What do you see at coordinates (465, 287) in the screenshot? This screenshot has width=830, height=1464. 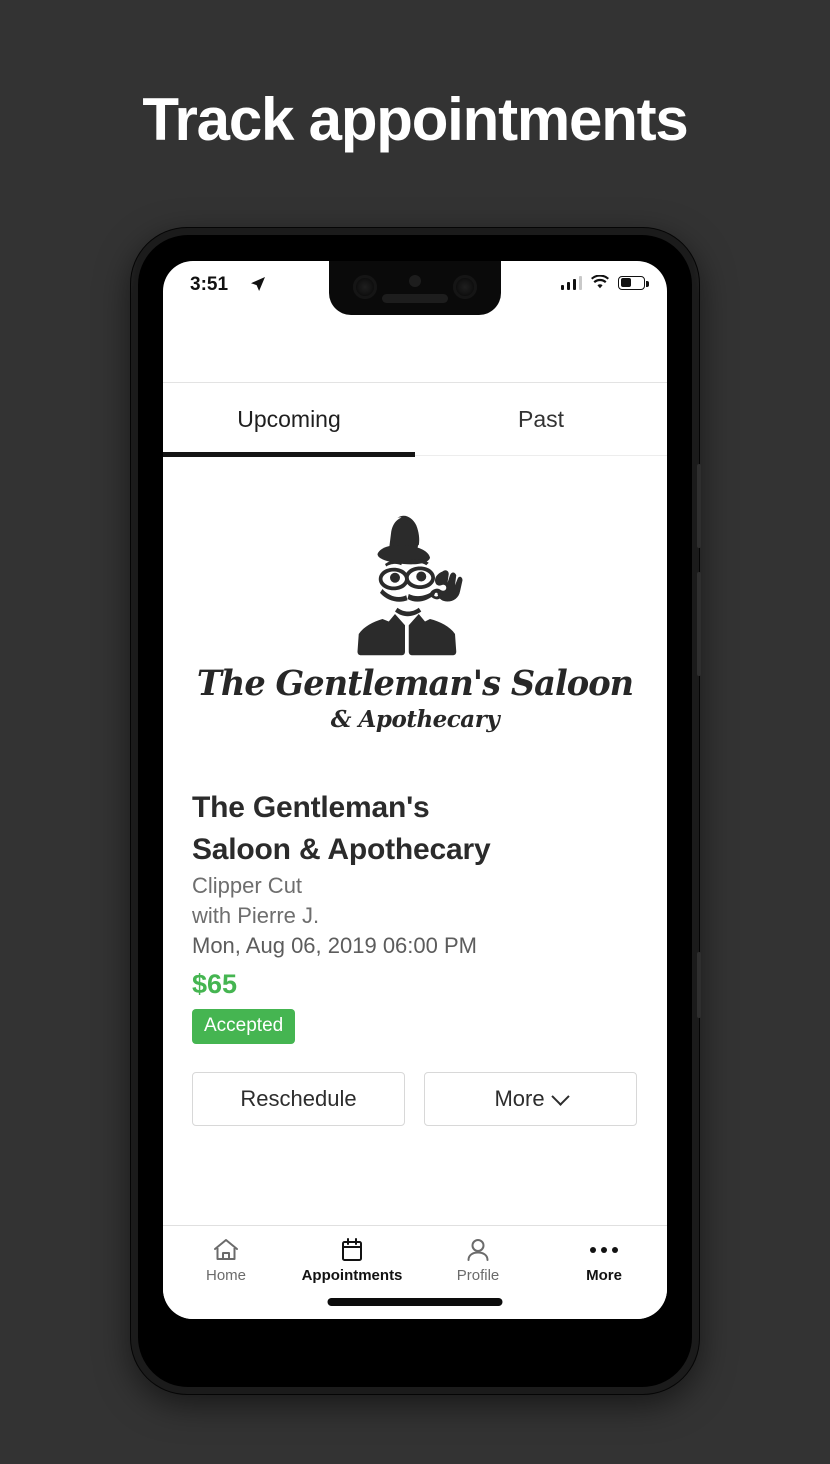 I see `depth-camera-icon` at bounding box center [465, 287].